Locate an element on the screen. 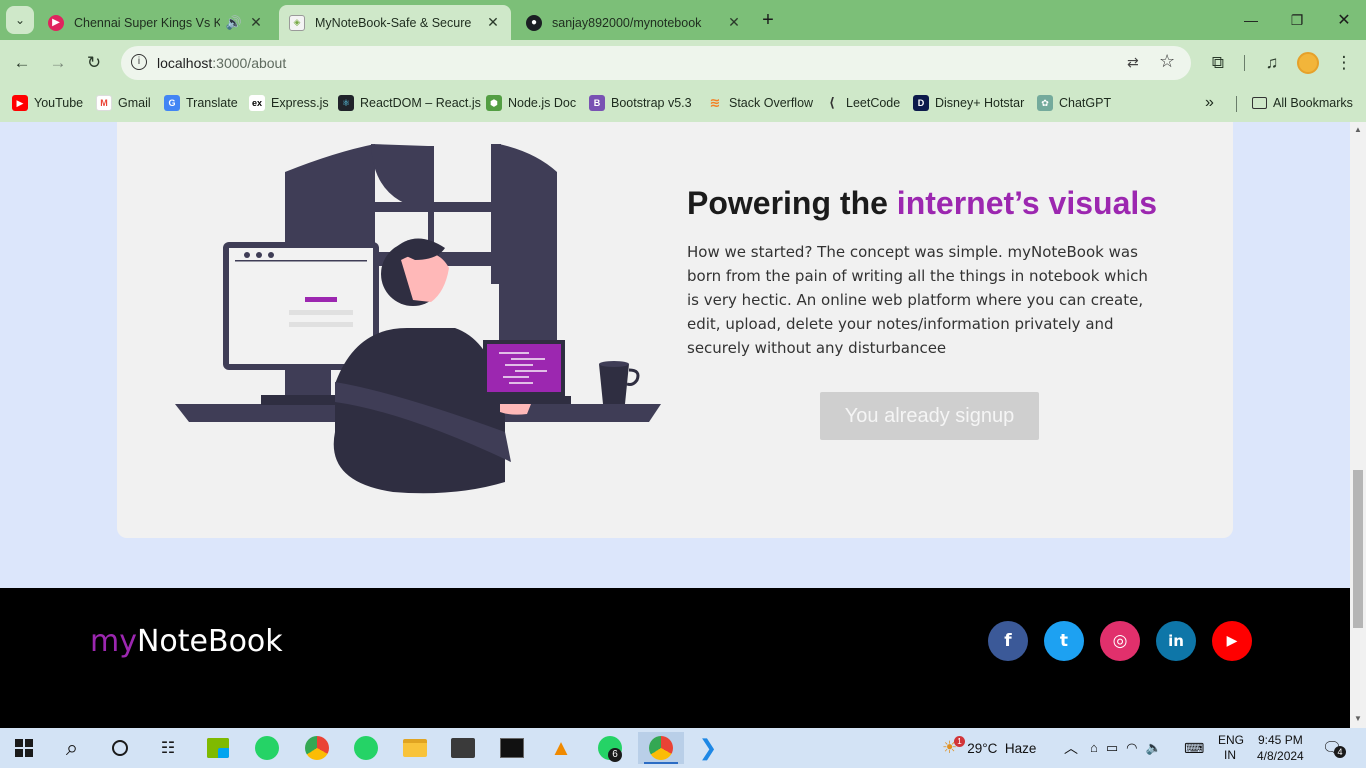 This screenshot has width=1366, height=768. bookmark-label: Gmail is located at coordinates (134, 103).